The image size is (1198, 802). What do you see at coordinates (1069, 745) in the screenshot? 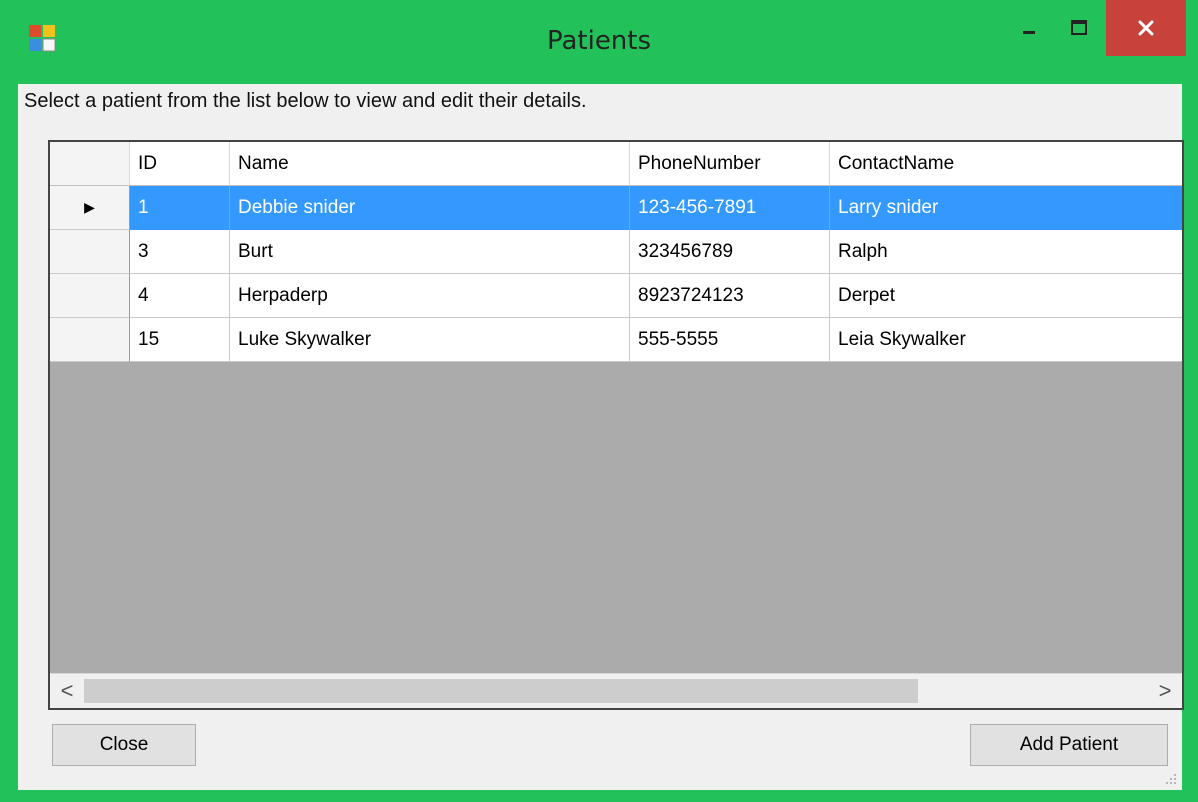
I see `add-patient-button: Add Patient` at bounding box center [1069, 745].